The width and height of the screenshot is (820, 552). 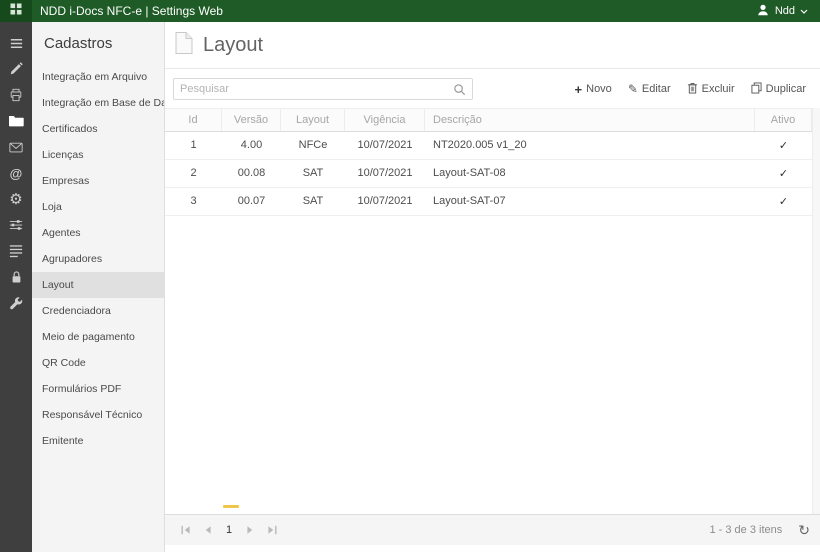 I want to click on app-title: NDD i-Docs NFC-e | Settings Web, so click(x=131, y=11).